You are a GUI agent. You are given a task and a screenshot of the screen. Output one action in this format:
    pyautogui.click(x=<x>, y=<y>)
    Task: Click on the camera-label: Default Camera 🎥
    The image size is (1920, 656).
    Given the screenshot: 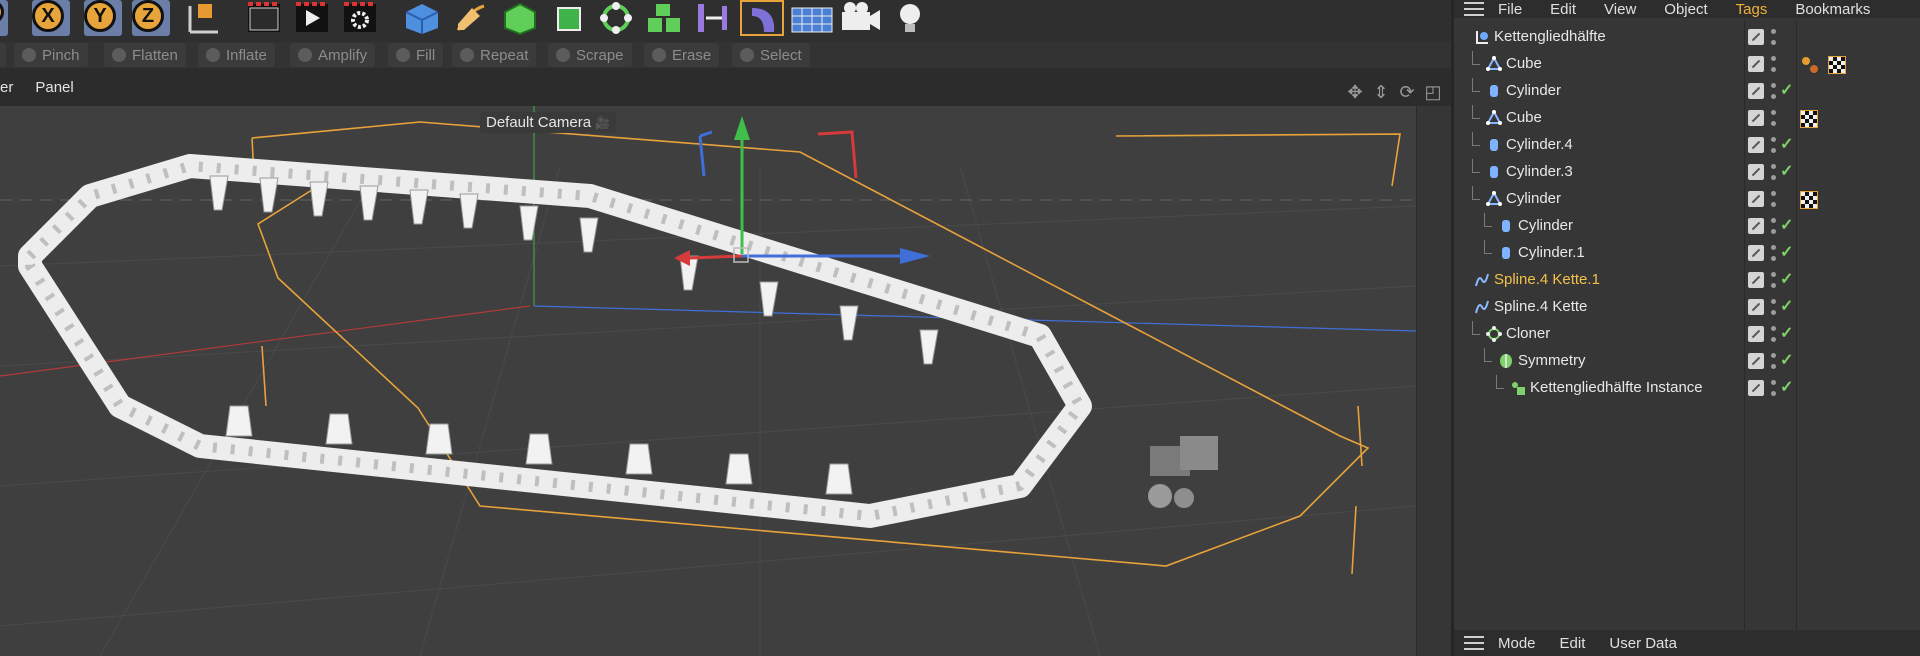 What is the action you would take?
    pyautogui.click(x=548, y=122)
    